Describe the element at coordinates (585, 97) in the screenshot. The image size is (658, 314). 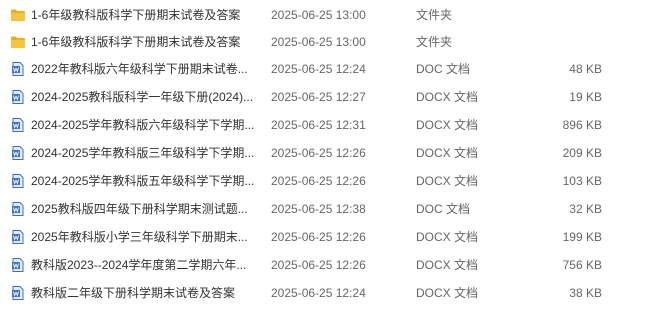
I see `file-size: 19 KB` at that location.